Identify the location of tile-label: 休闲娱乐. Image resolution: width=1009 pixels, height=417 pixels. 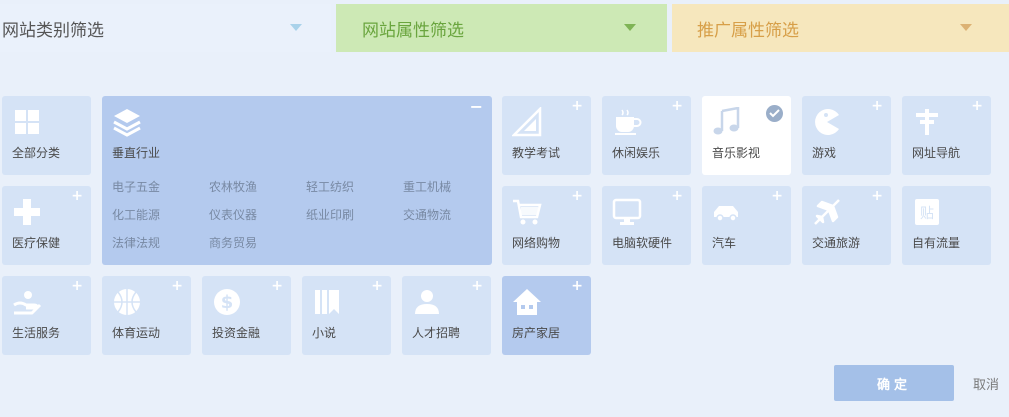
(636, 153).